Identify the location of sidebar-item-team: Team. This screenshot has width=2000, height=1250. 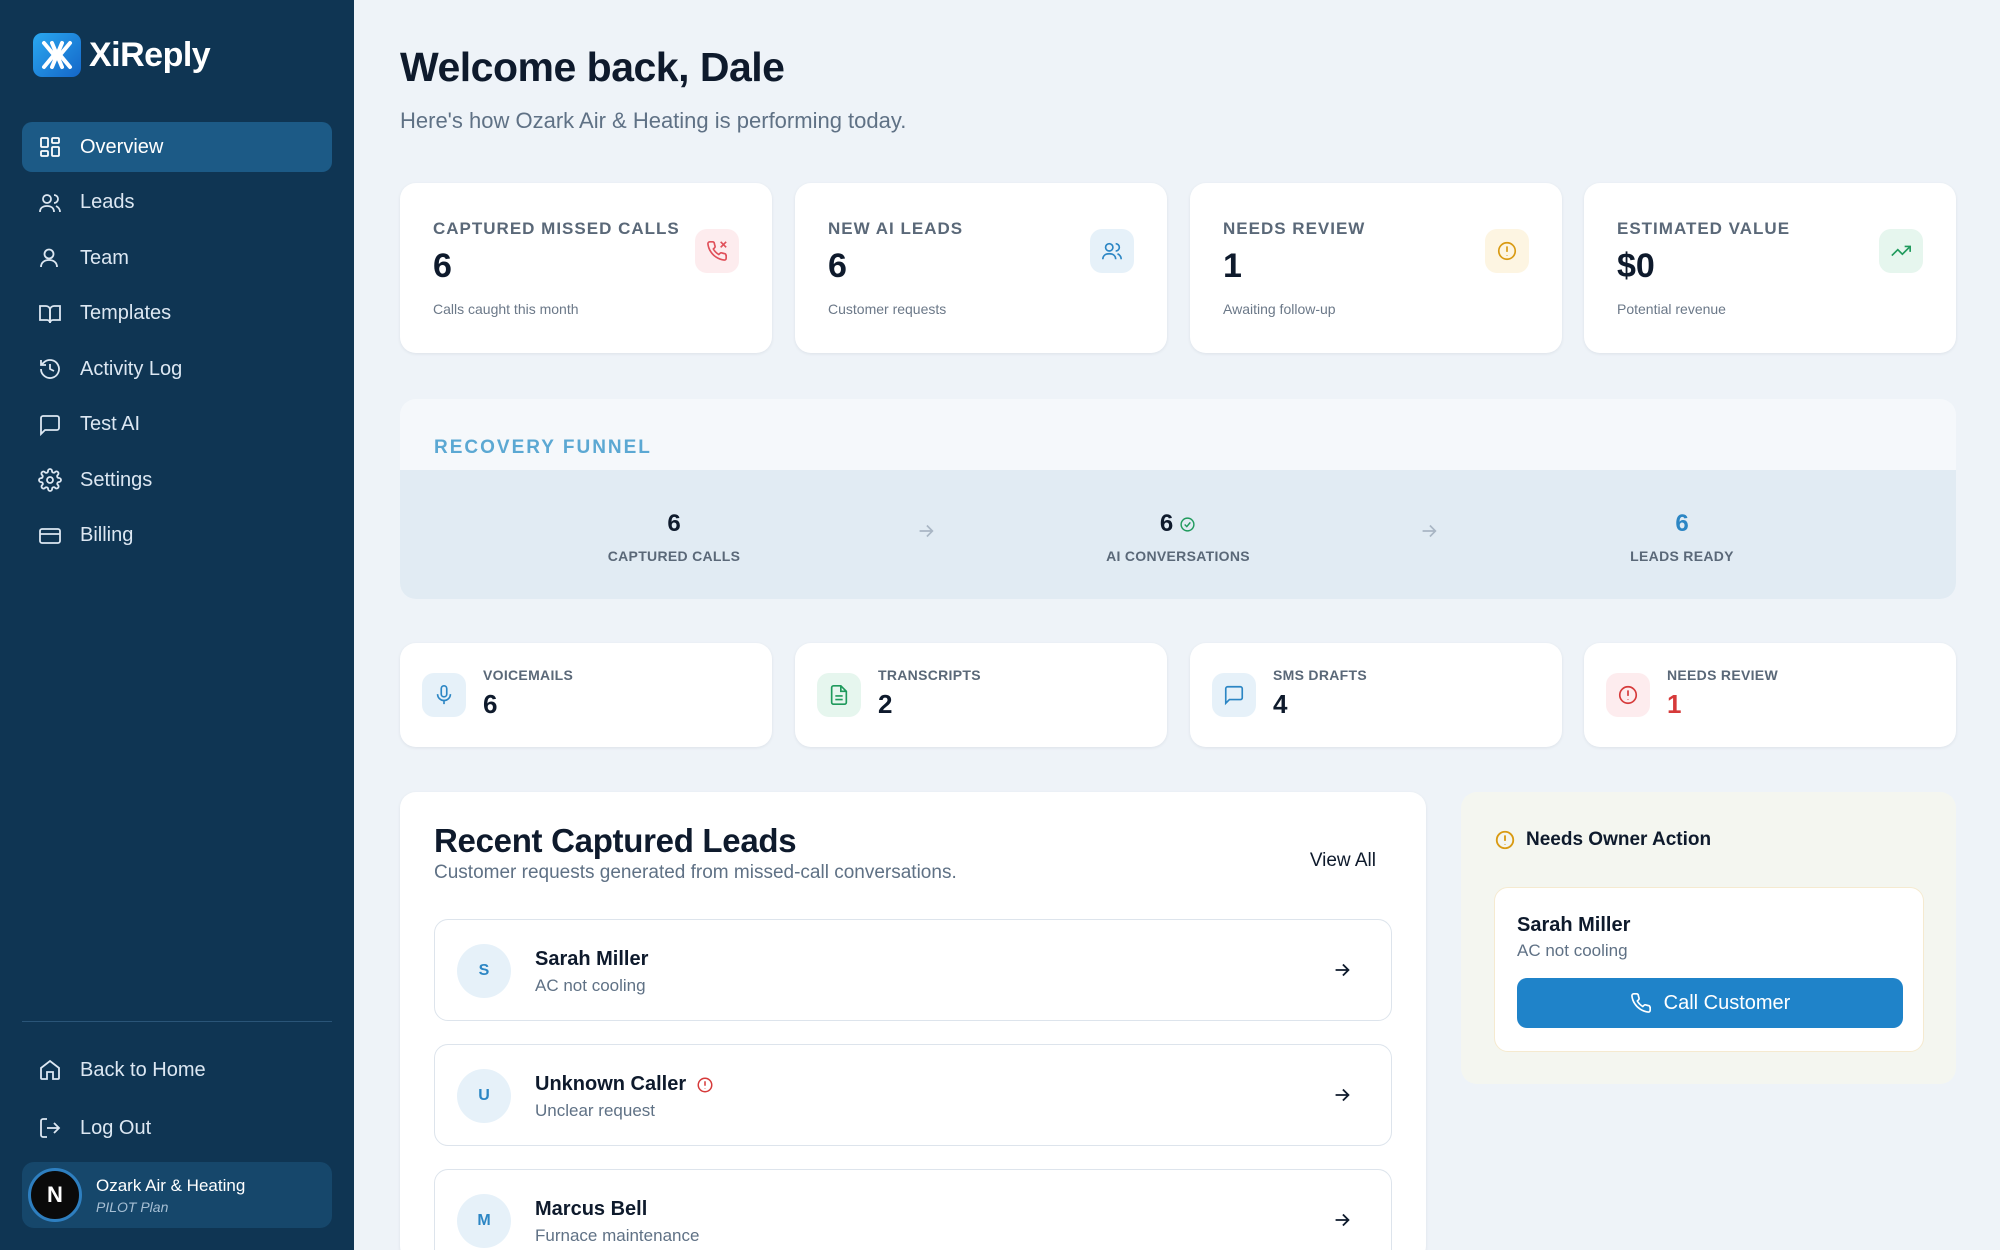
(177, 258).